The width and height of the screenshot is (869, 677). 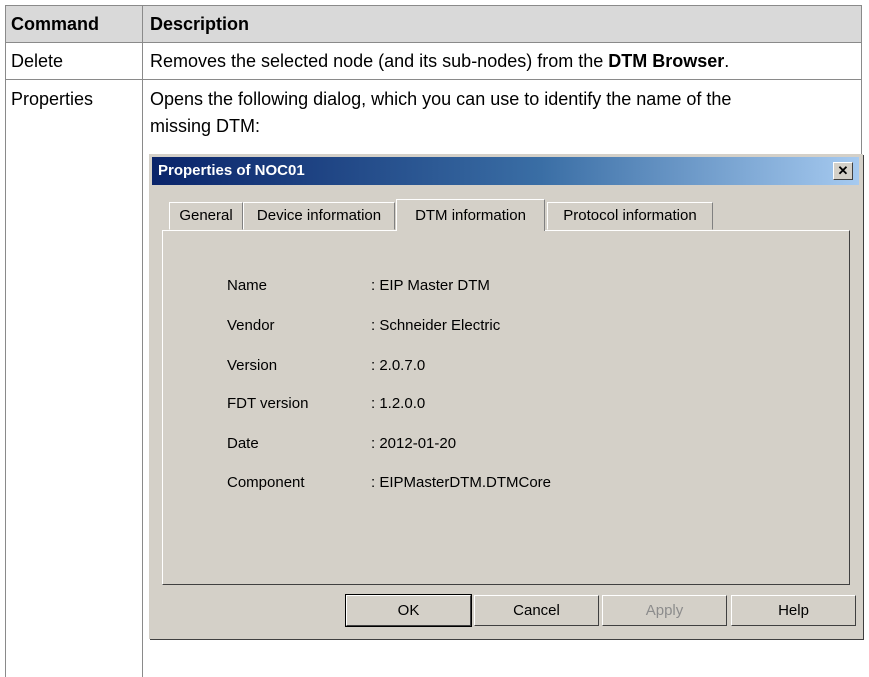 What do you see at coordinates (200, 24) in the screenshot?
I see `header-description: Description` at bounding box center [200, 24].